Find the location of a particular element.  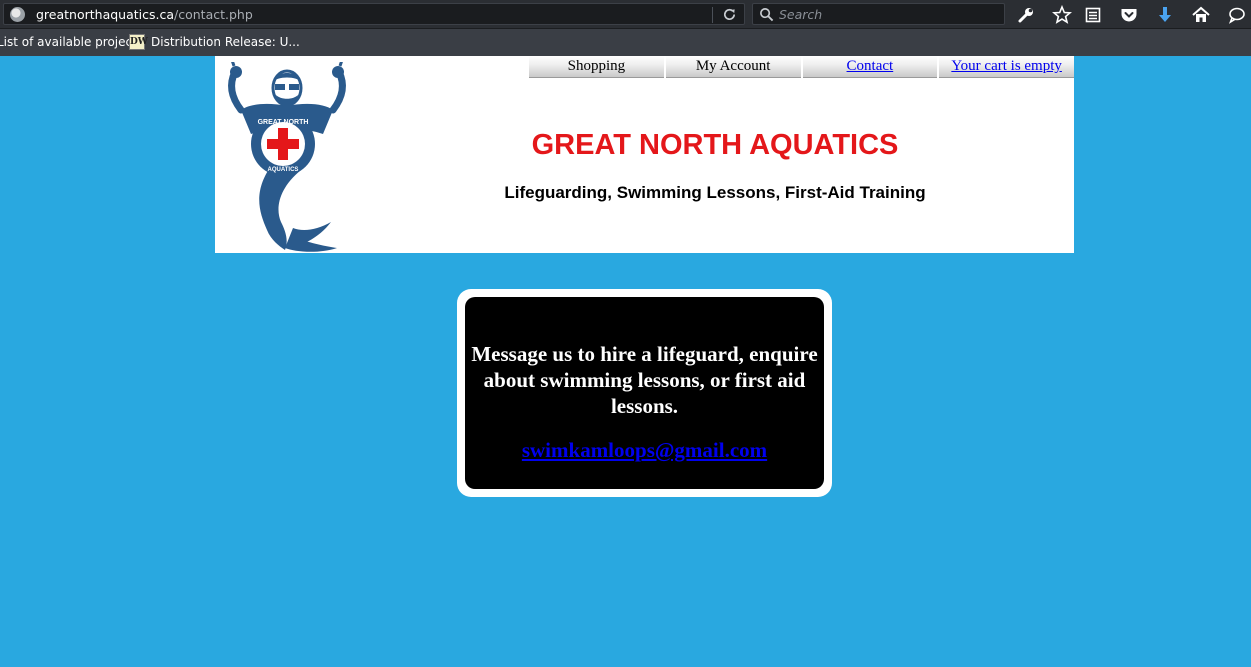

nav-cart-link: Your cart is empty is located at coordinates (1006, 67).